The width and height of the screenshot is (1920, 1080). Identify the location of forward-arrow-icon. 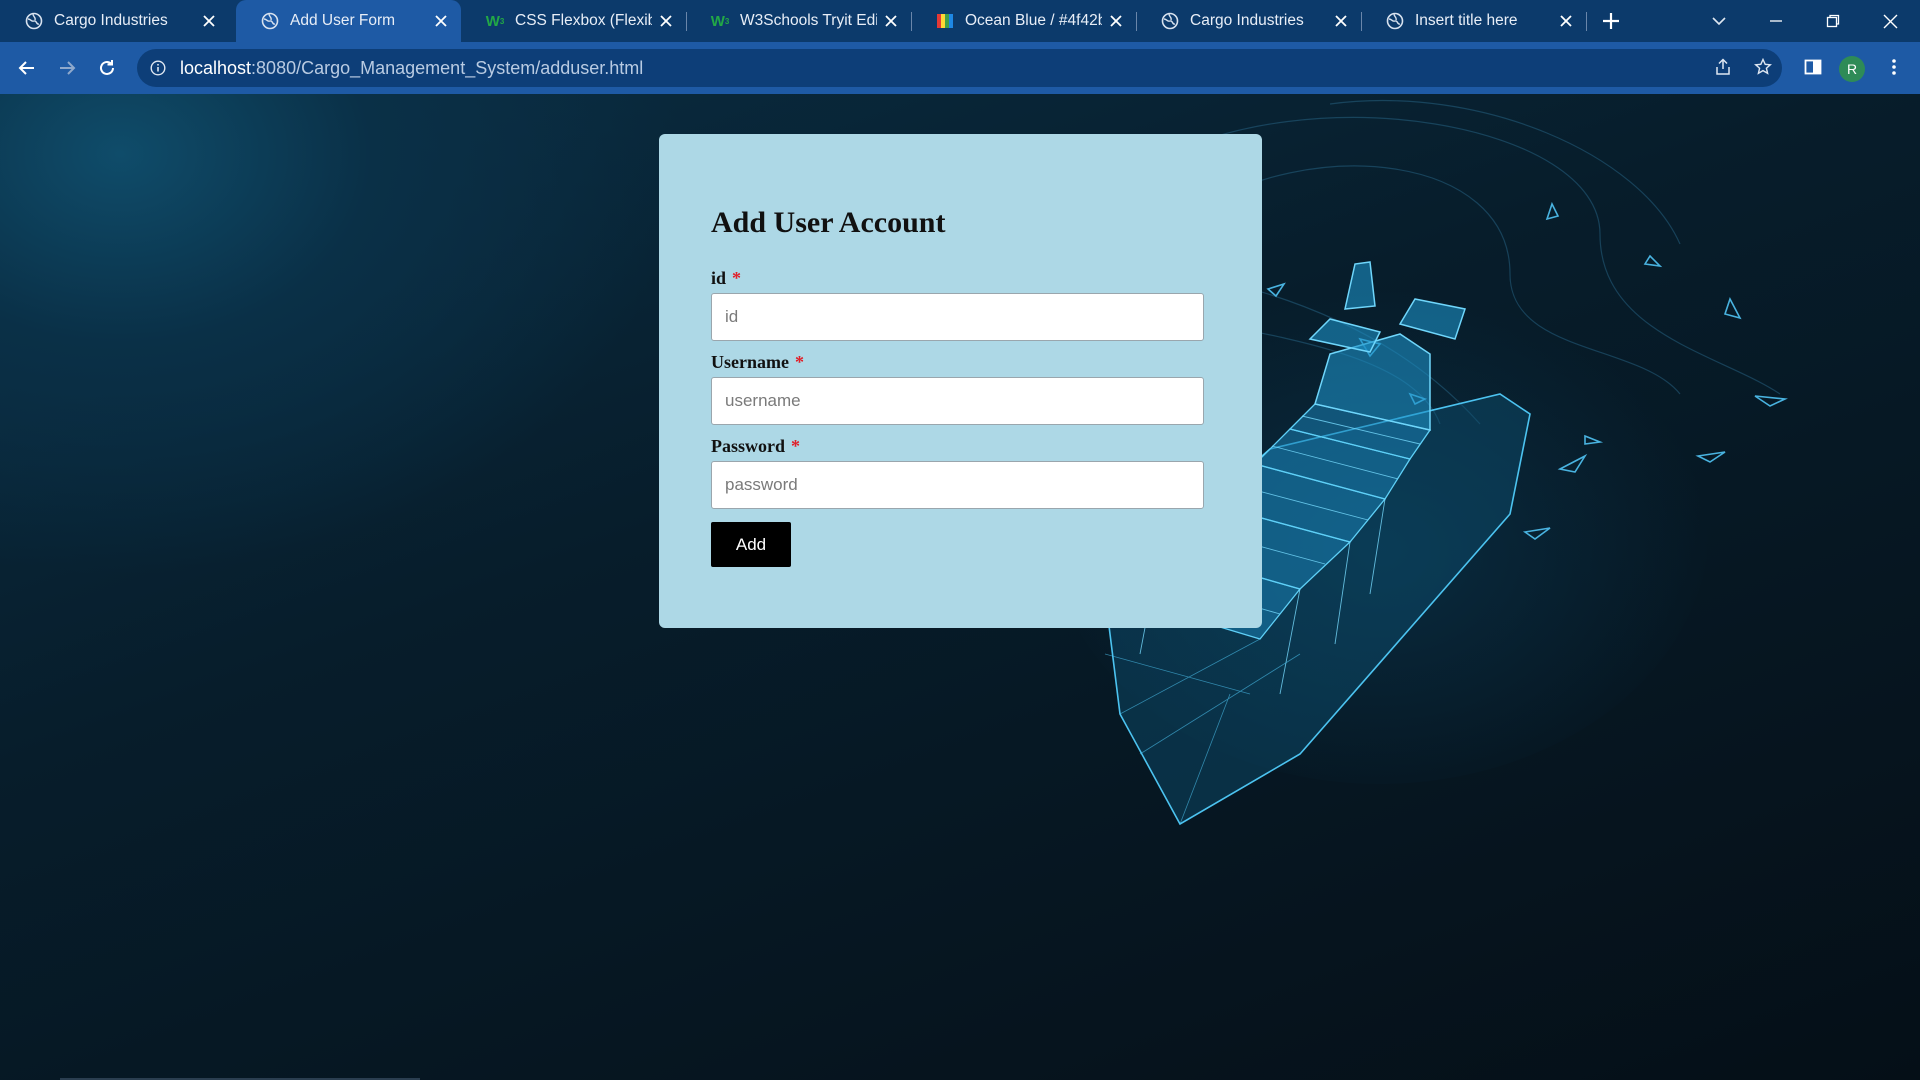
(68, 68).